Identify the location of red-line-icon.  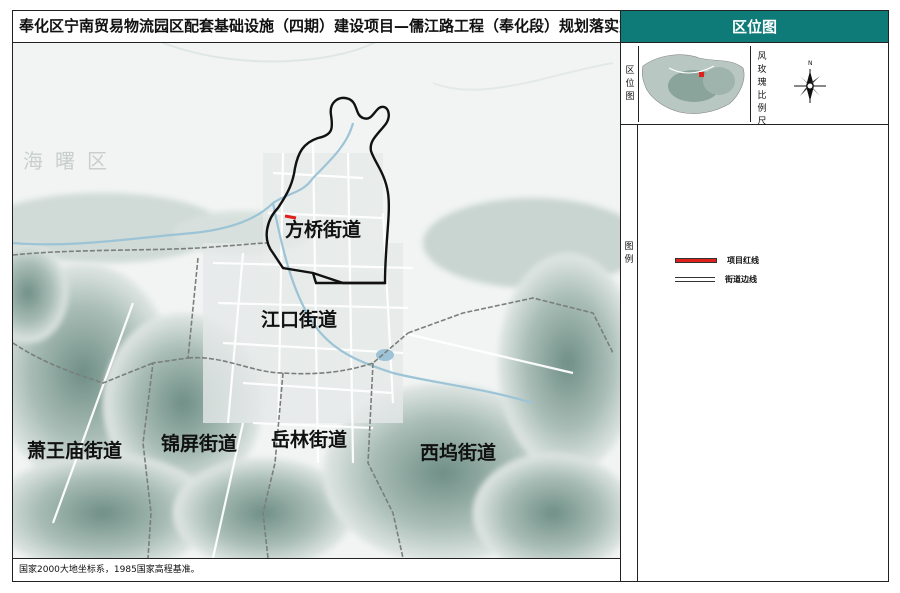
(696, 260).